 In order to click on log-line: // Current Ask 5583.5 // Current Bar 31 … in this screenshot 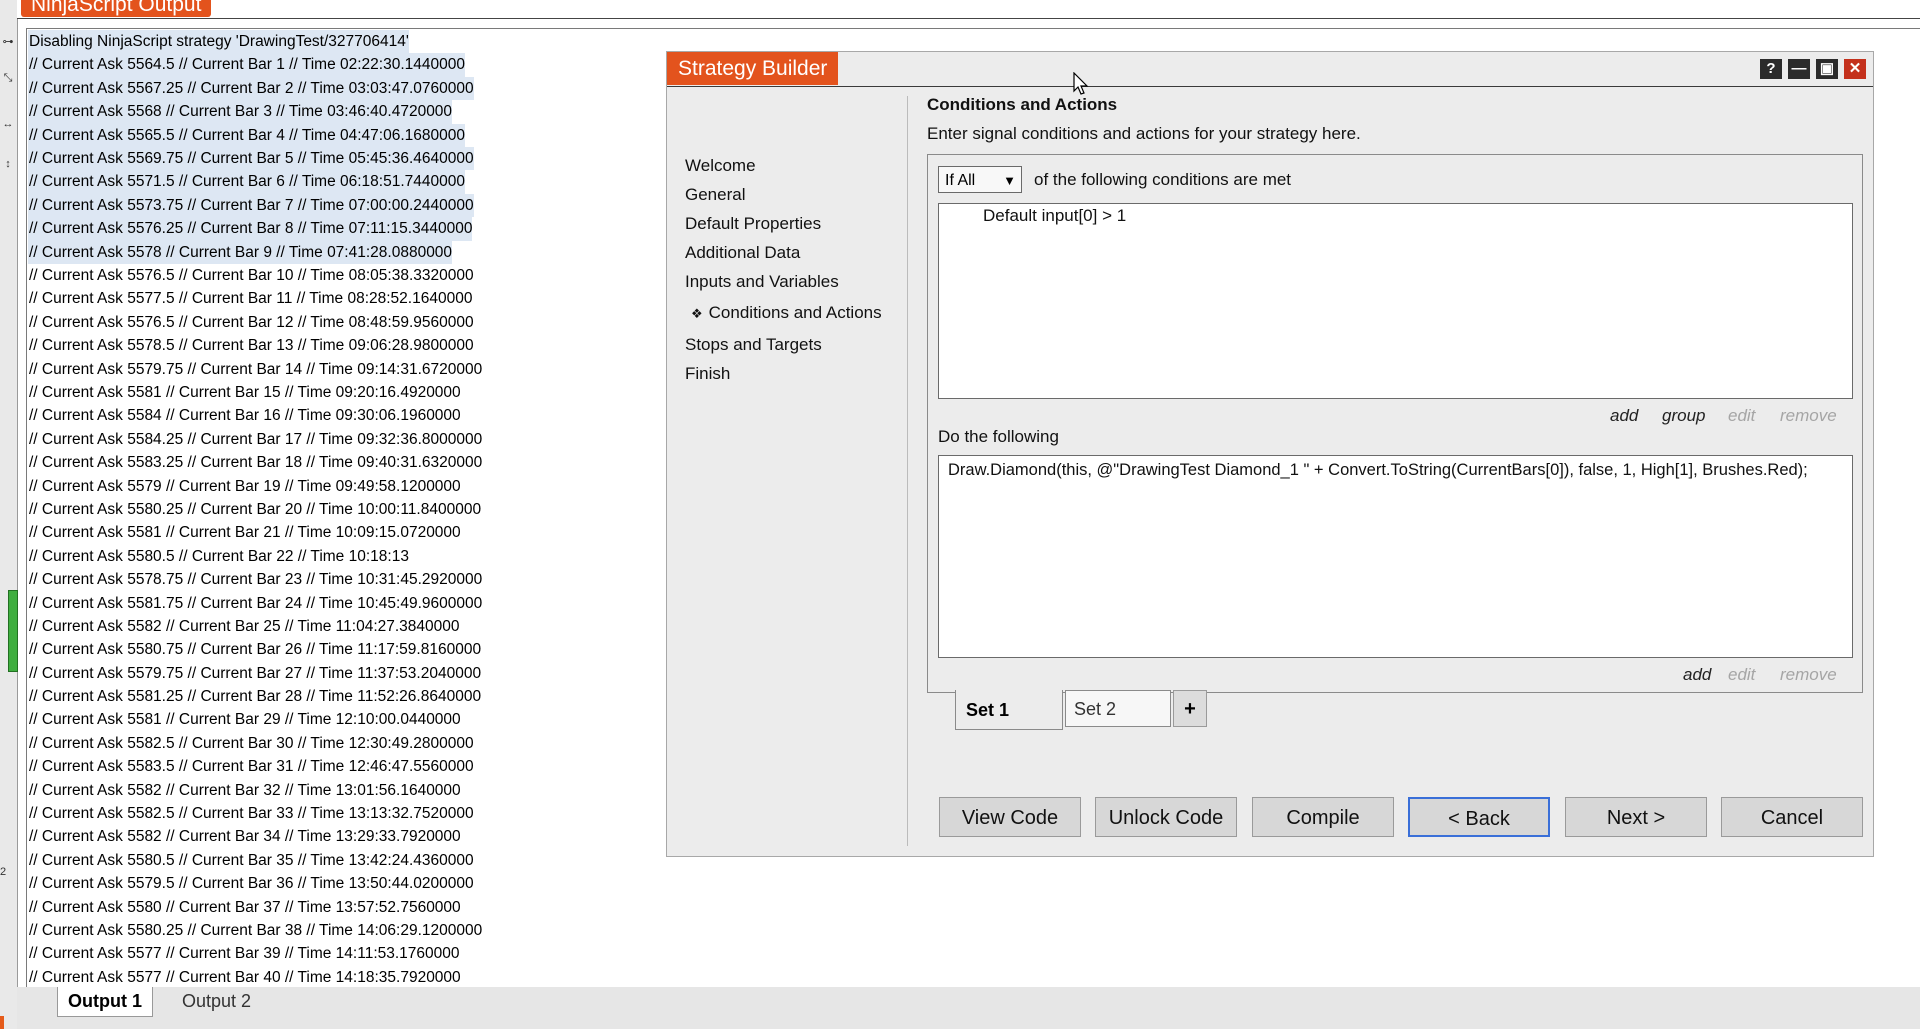, I will do `click(251, 767)`.